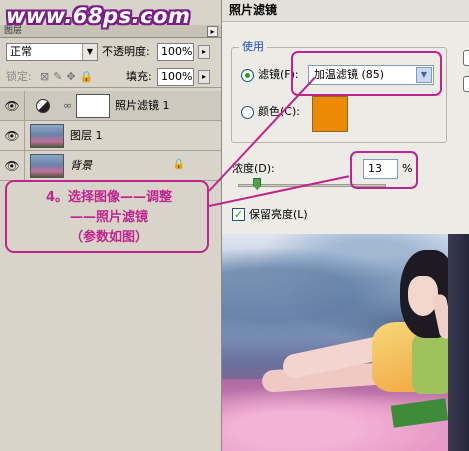 This screenshot has height=451, width=469. What do you see at coordinates (126, 51) in the screenshot?
I see `opacity-label: 不透明度:` at bounding box center [126, 51].